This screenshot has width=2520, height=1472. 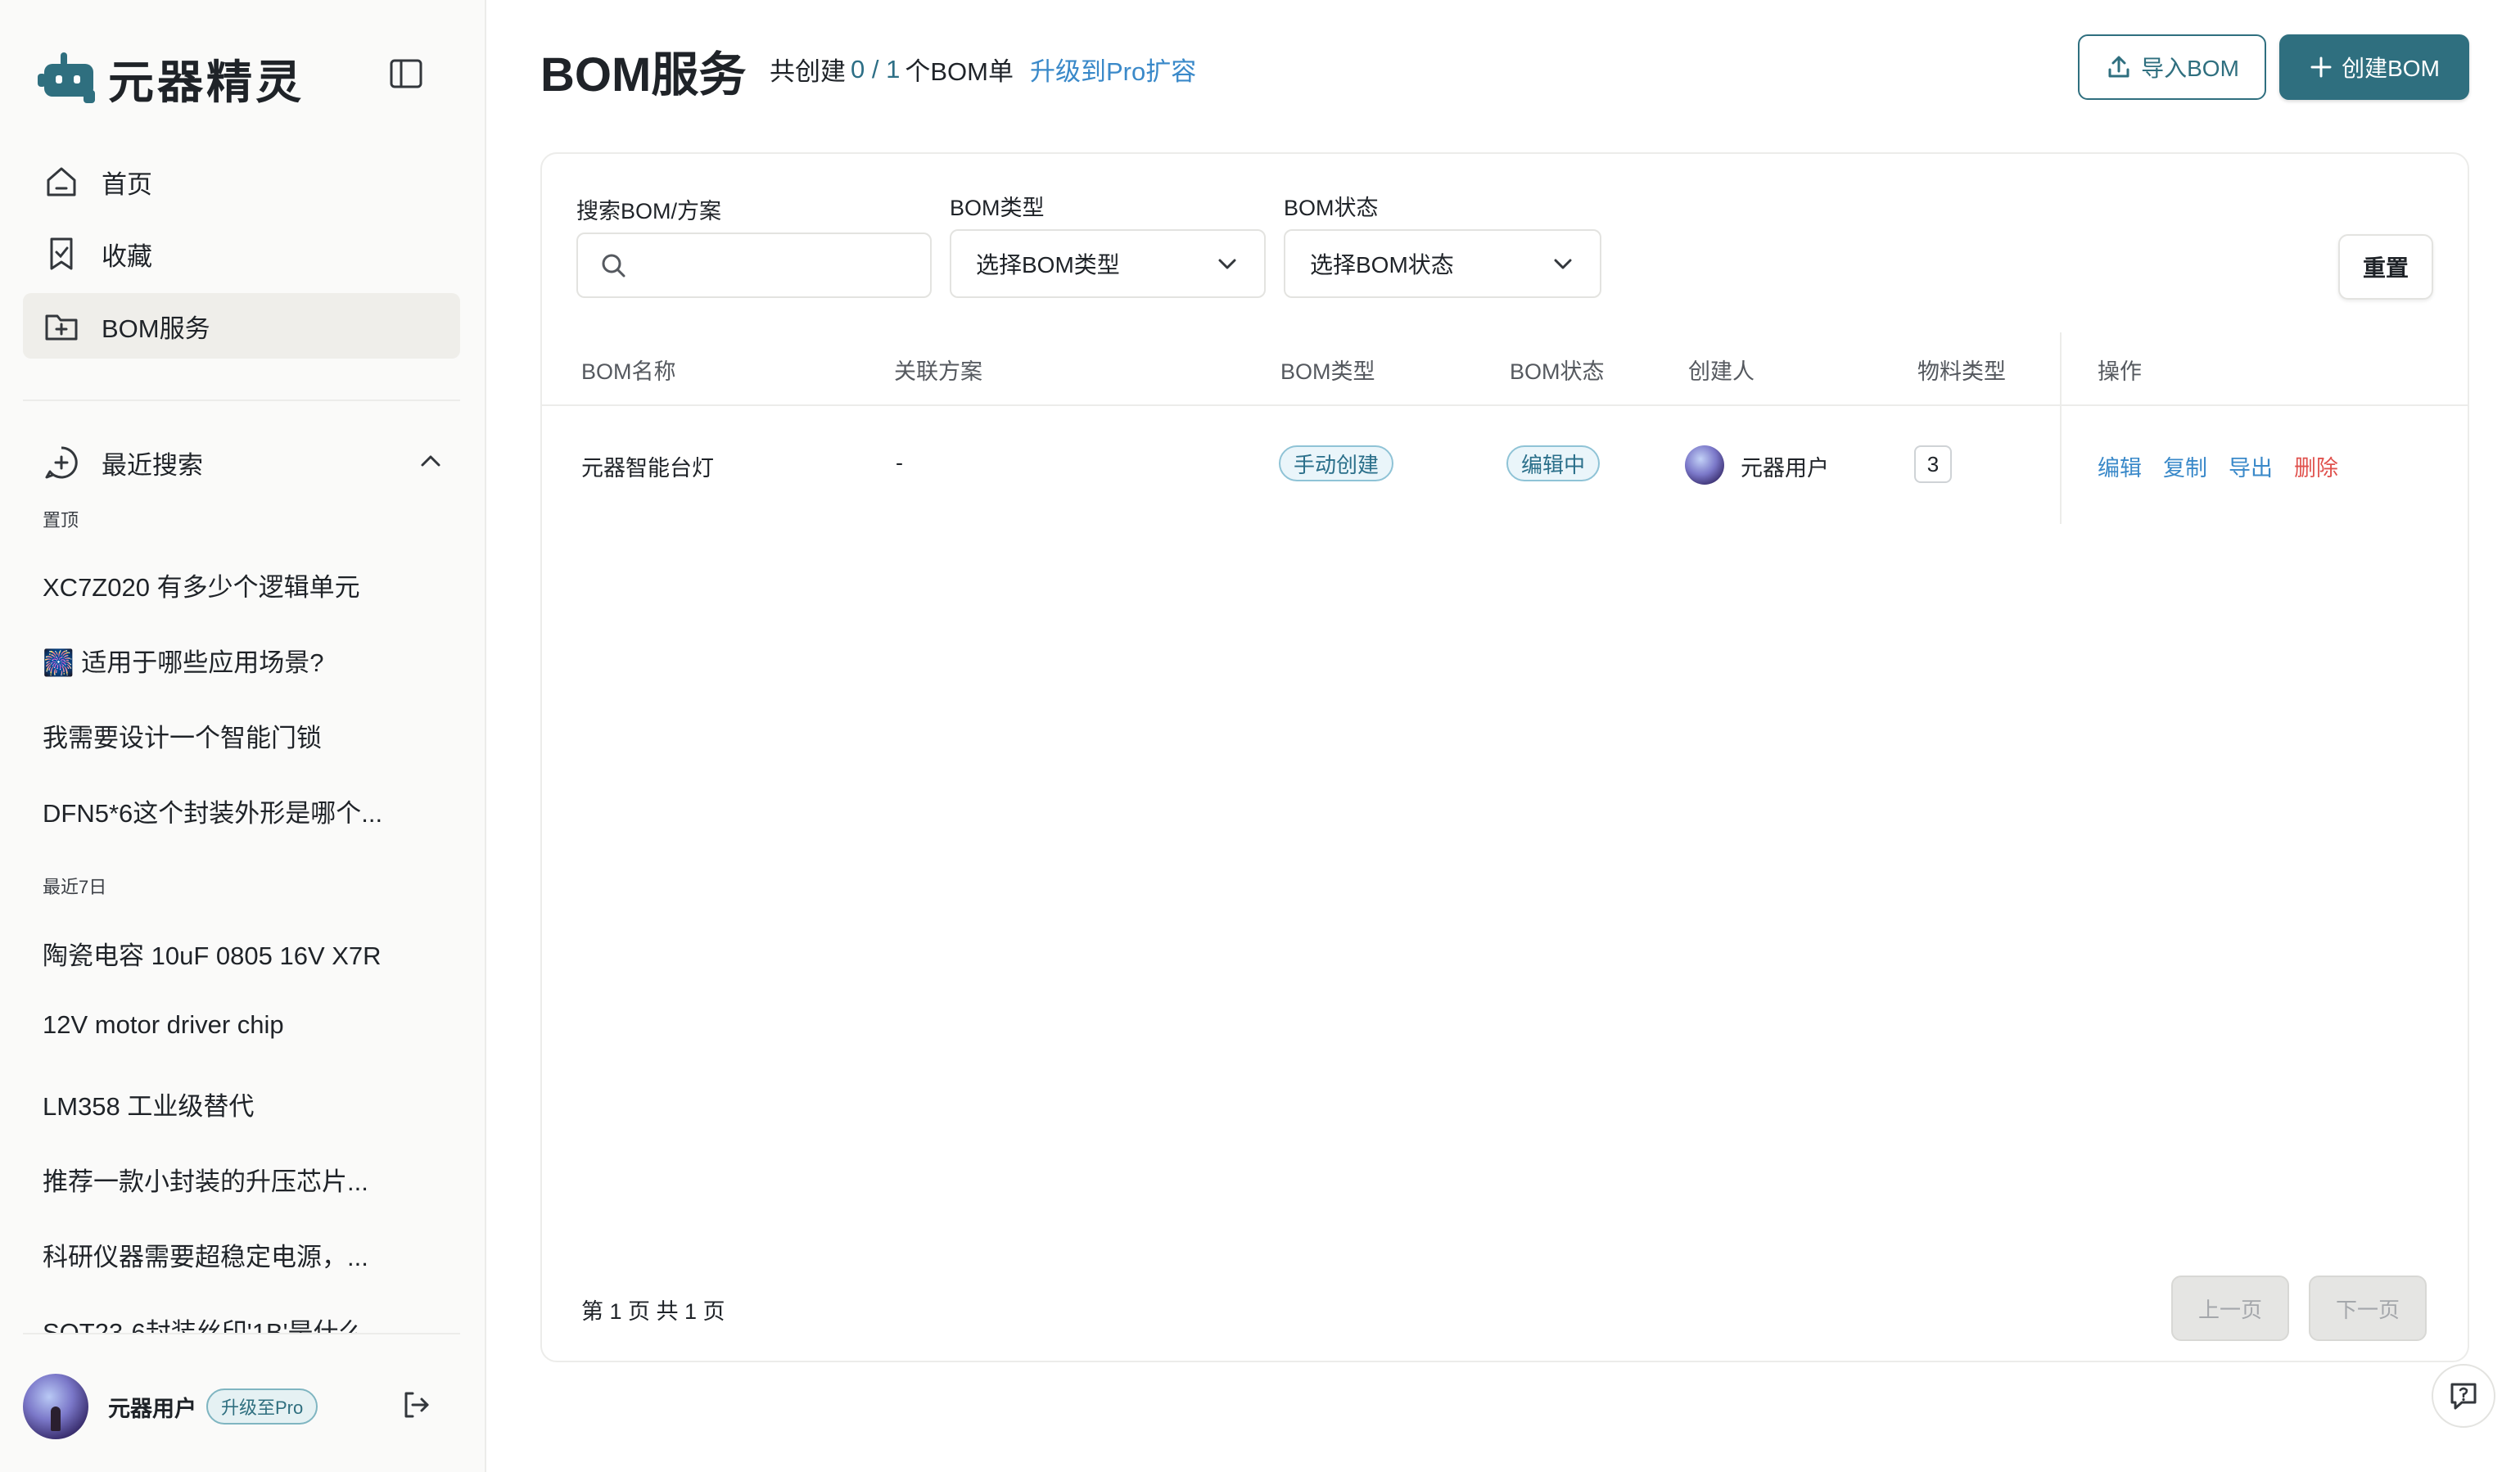 I want to click on nav-item-favorites: 收藏, so click(x=241, y=254).